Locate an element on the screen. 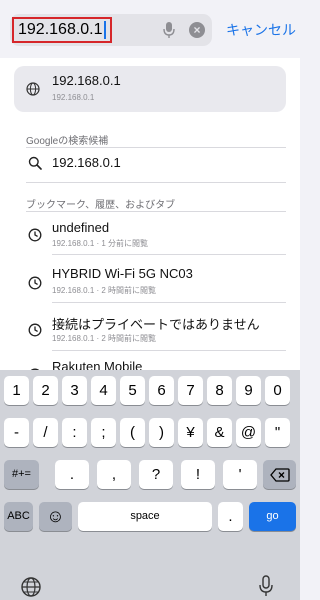 The width and height of the screenshot is (320, 600). backspace-key is located at coordinates (279, 474).